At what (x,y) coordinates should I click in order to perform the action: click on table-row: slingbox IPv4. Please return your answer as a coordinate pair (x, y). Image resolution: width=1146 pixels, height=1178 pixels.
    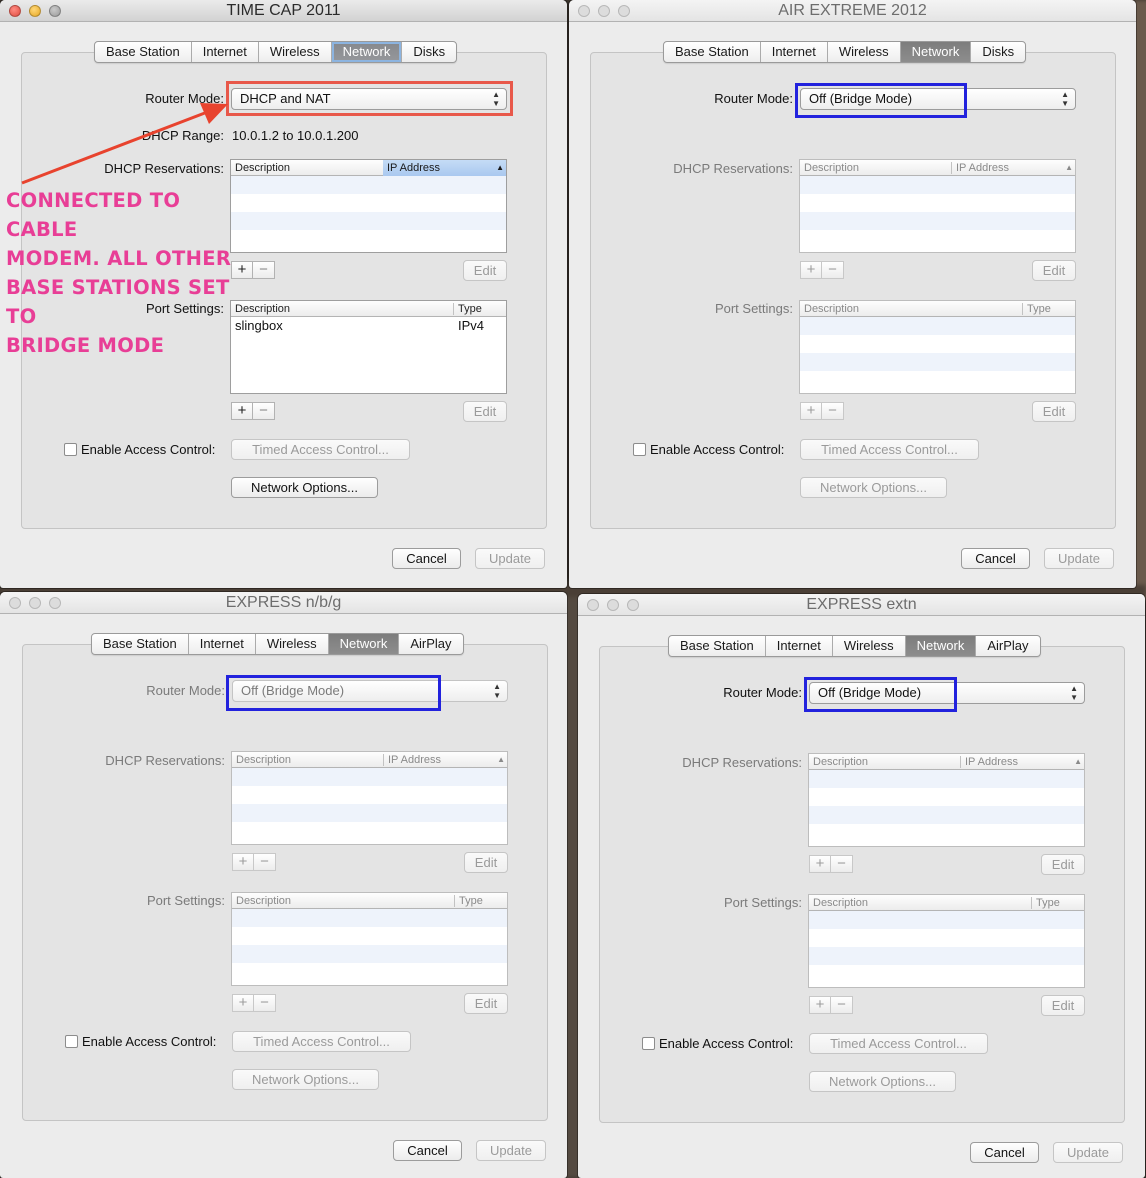
    Looking at the image, I should click on (368, 326).